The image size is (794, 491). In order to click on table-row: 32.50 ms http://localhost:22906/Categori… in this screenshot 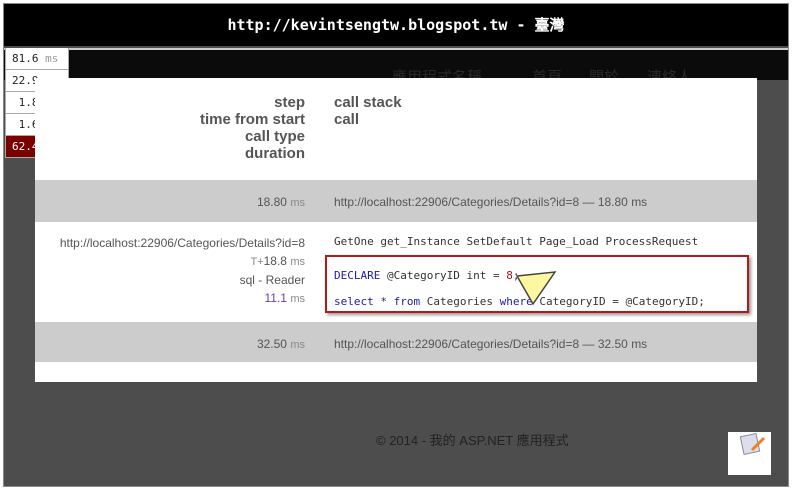, I will do `click(396, 342)`.